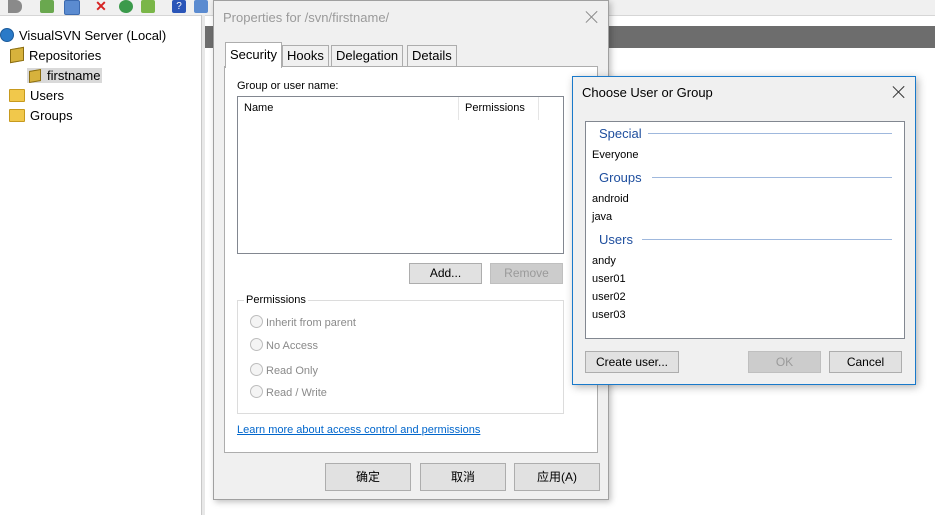  Describe the element at coordinates (609, 297) in the screenshot. I see `list-item: user02` at that location.